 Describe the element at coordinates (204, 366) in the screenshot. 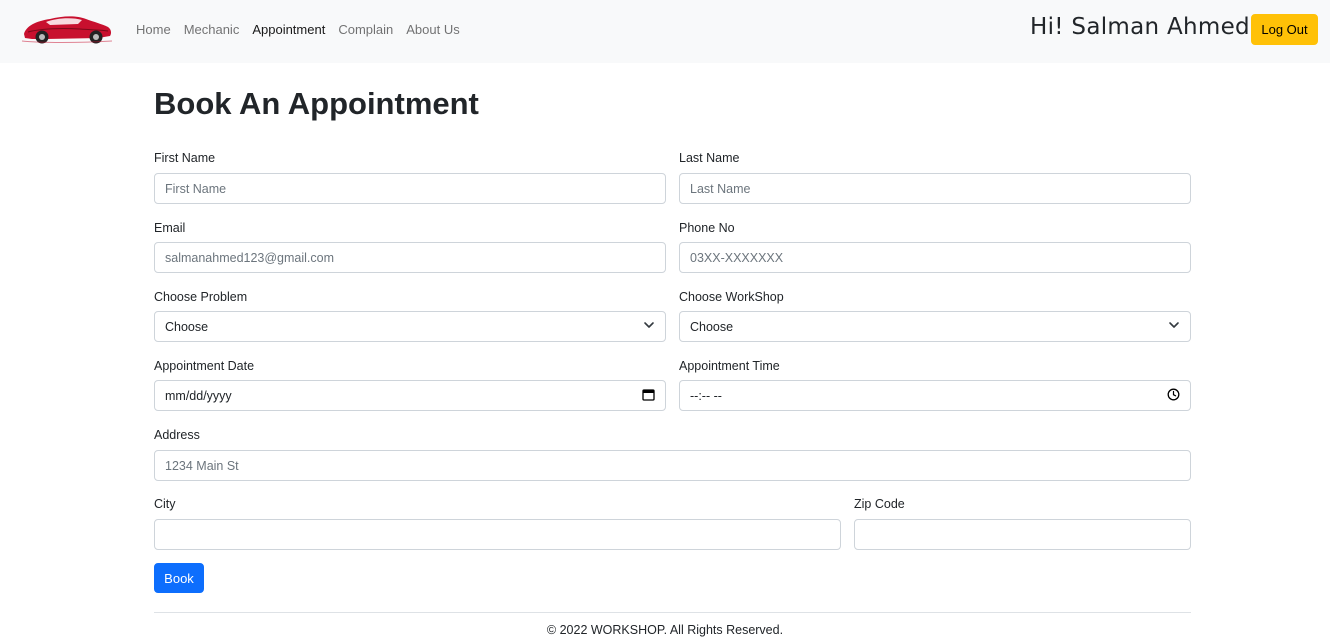

I see `appointment-date-label: Appointment Date` at that location.